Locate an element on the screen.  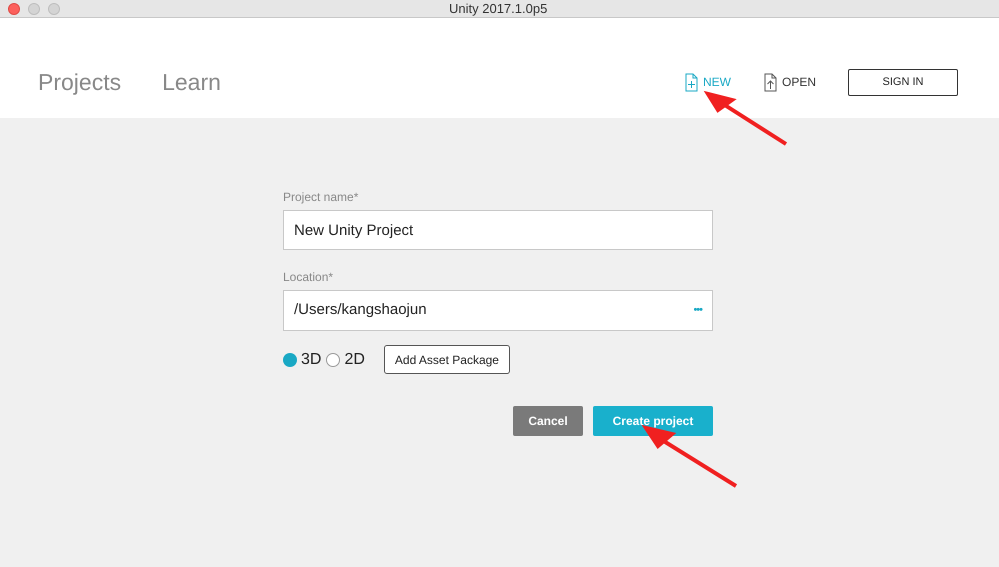
cancel-button: Cancel is located at coordinates (548, 421).